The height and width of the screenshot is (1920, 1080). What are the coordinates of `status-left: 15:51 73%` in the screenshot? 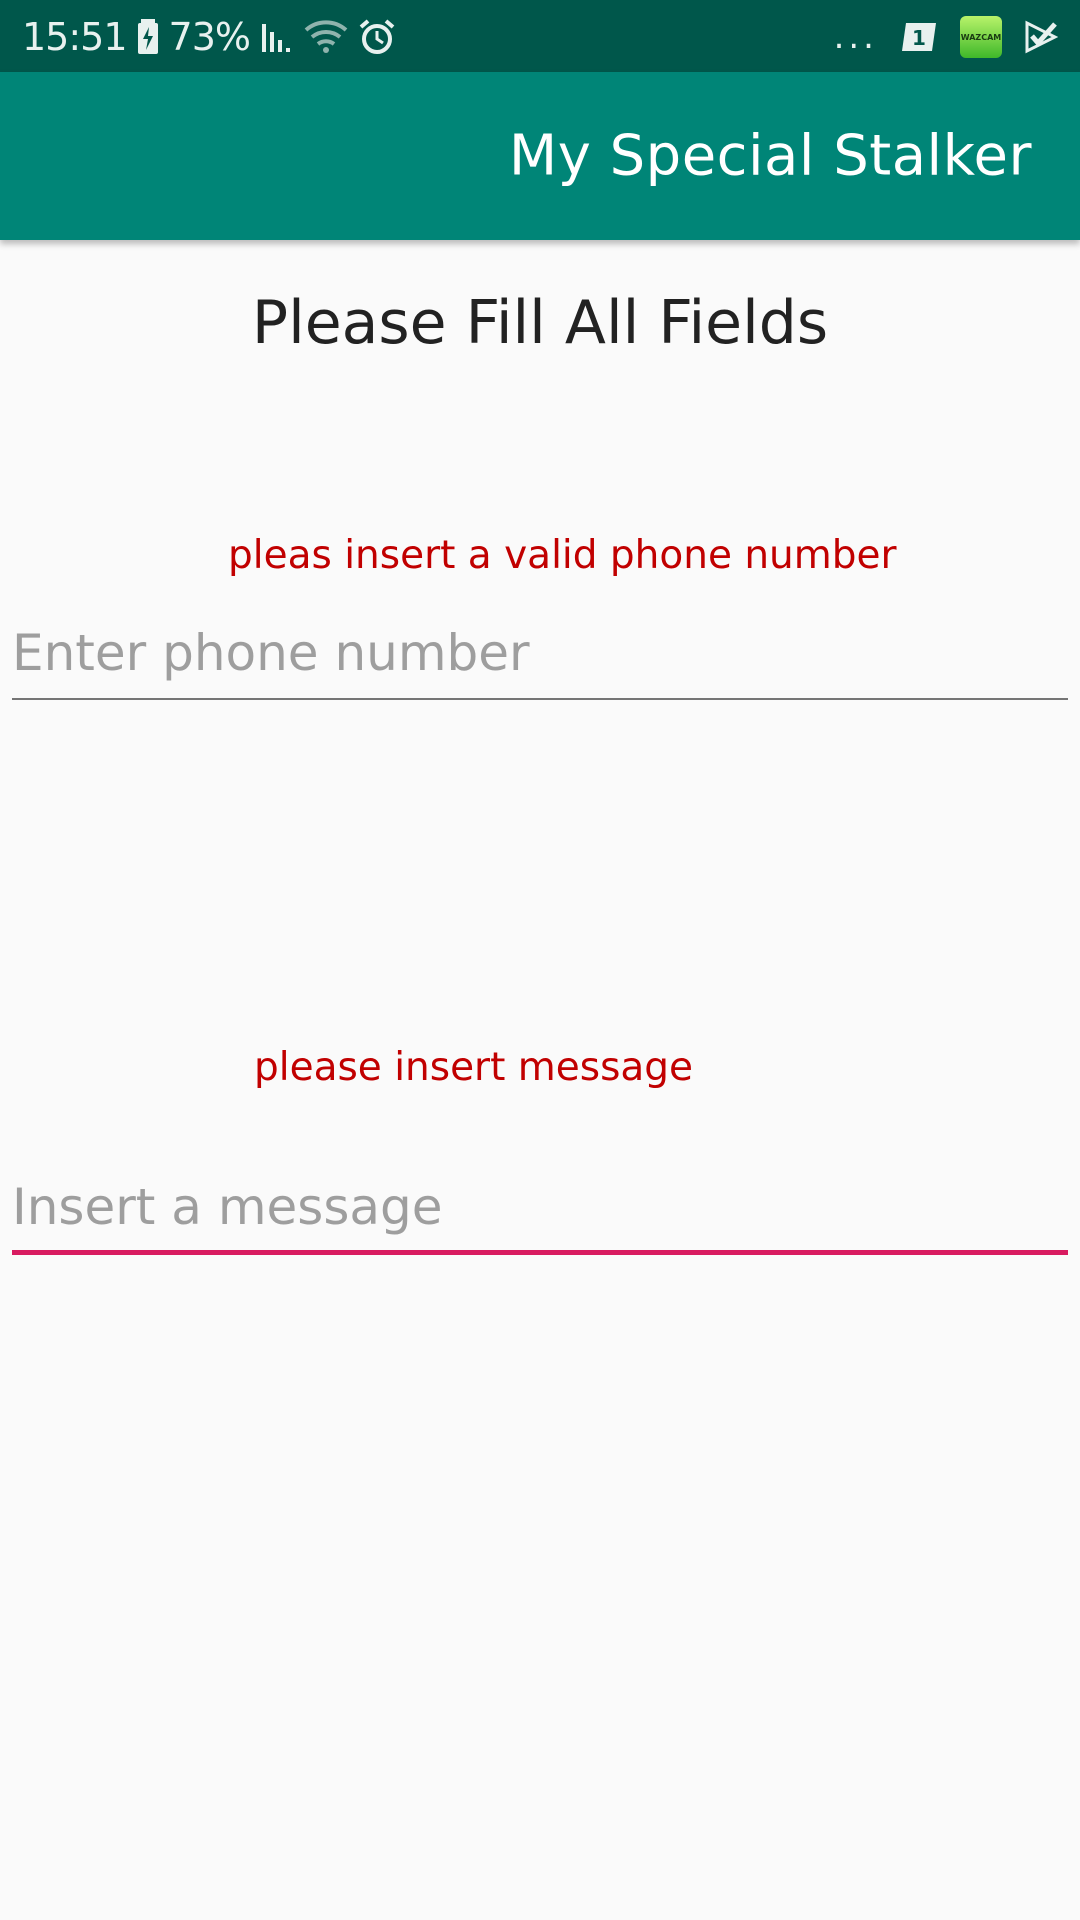 It's located at (209, 37).